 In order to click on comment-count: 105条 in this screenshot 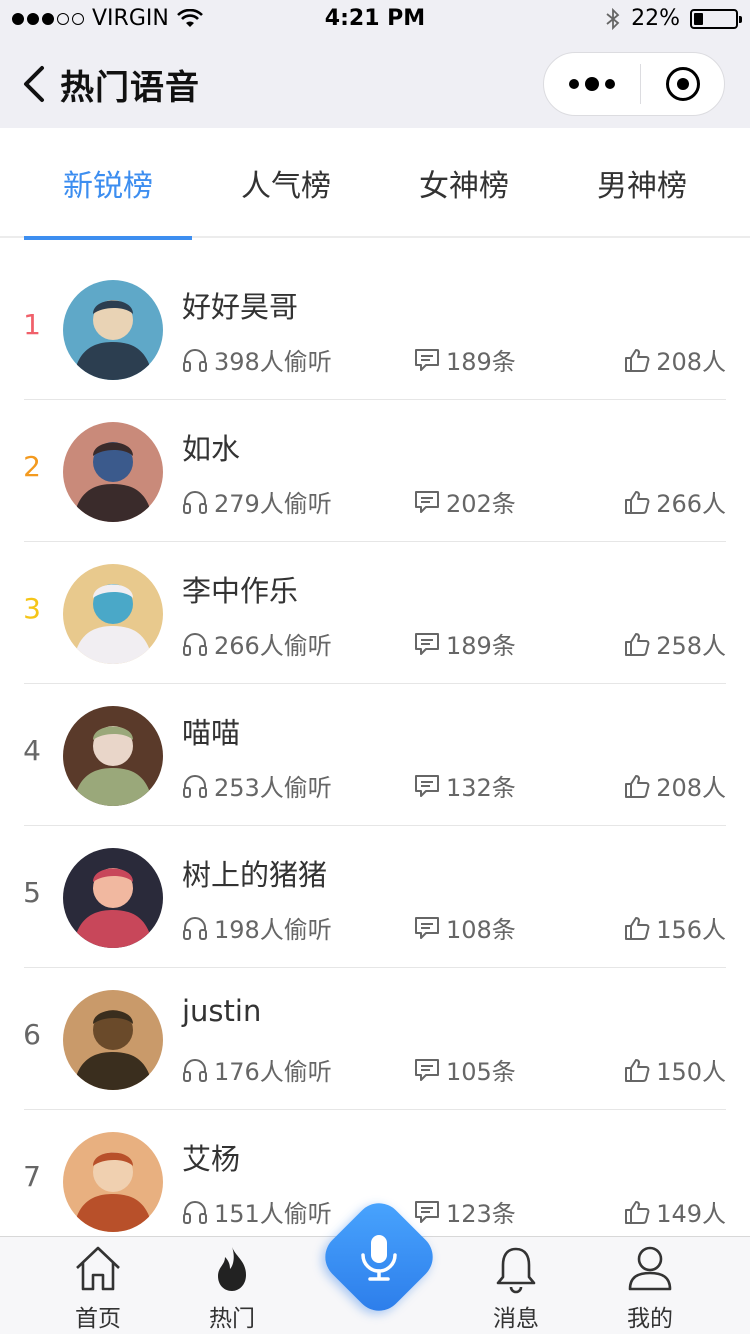, I will do `click(465, 1069)`.